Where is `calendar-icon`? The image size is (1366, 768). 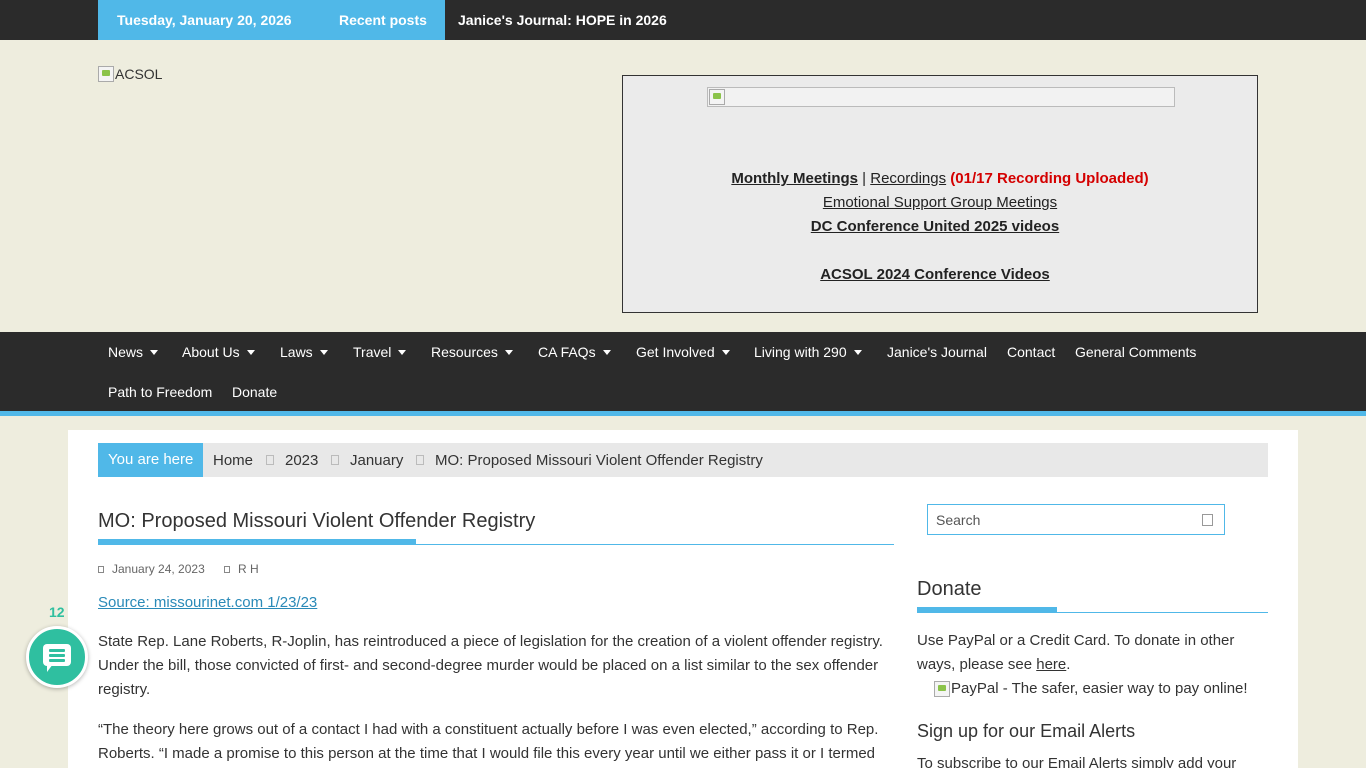 calendar-icon is located at coordinates (101, 569).